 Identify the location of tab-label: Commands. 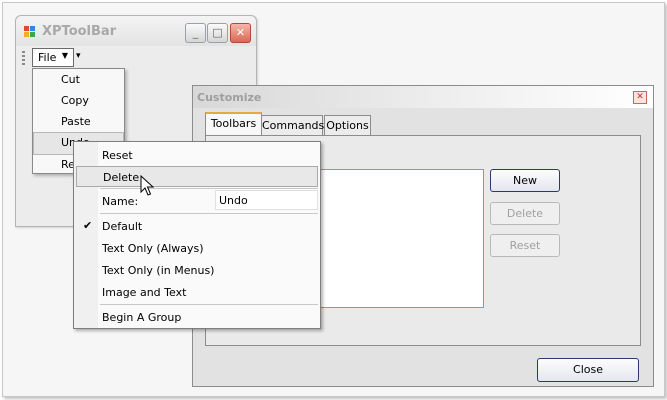
(293, 125).